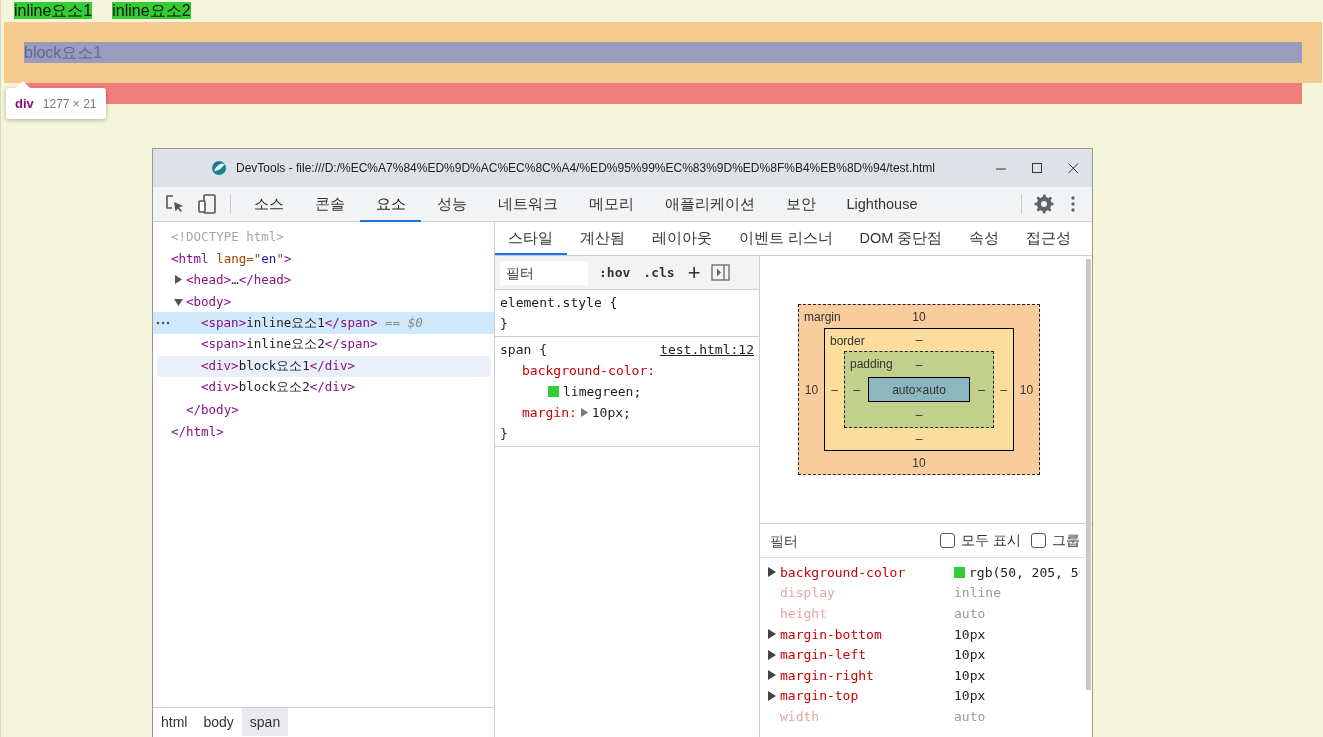 This screenshot has height=737, width=1323. Describe the element at coordinates (615, 272) in the screenshot. I see `hover-state-button: :hov` at that location.